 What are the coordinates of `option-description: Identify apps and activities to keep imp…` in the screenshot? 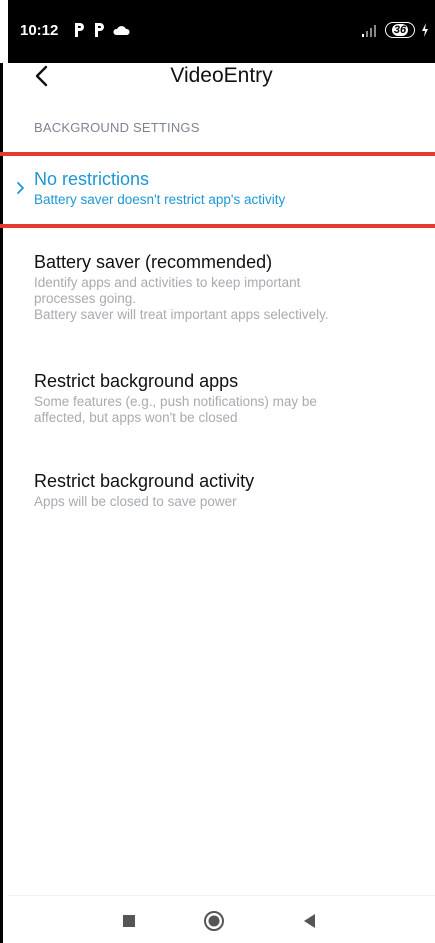 It's located at (224, 299).